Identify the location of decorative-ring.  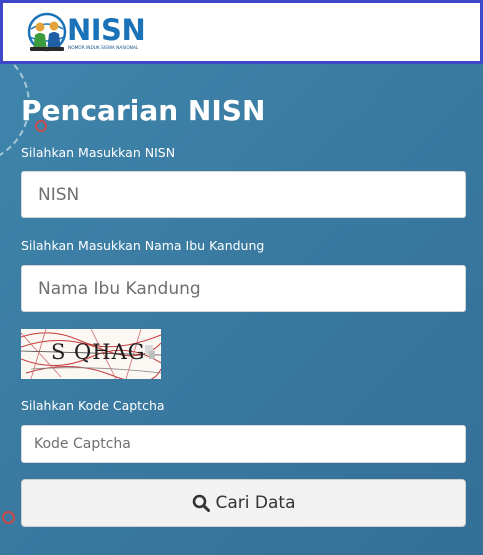
(8, 517).